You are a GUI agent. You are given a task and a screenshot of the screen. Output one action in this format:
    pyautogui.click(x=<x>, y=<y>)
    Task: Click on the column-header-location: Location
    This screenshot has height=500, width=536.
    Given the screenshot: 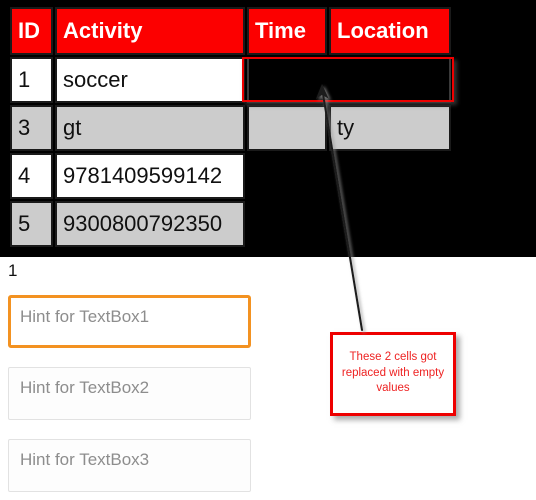 What is the action you would take?
    pyautogui.click(x=390, y=31)
    